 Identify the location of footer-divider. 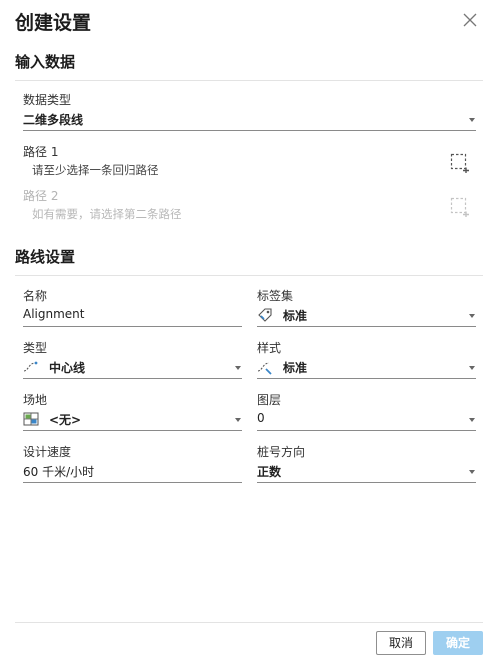
(249, 622).